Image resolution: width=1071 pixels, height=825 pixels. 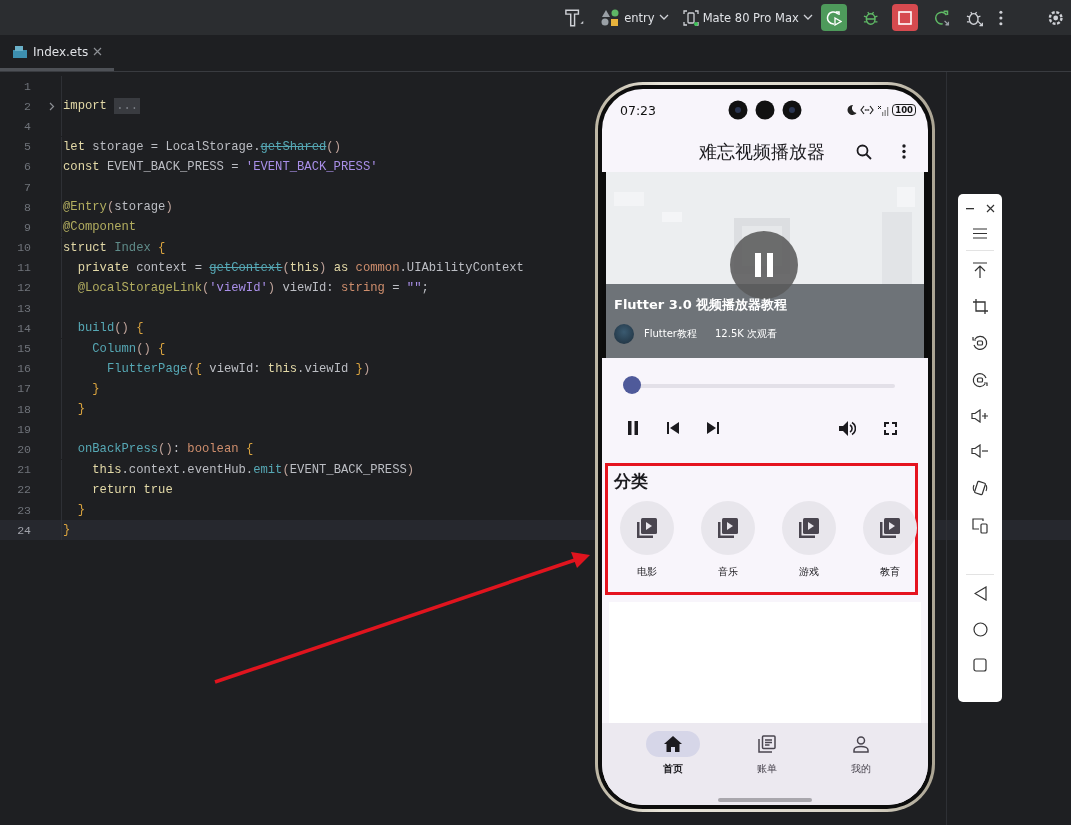 I want to click on volume-up-icon, so click(x=980, y=416).